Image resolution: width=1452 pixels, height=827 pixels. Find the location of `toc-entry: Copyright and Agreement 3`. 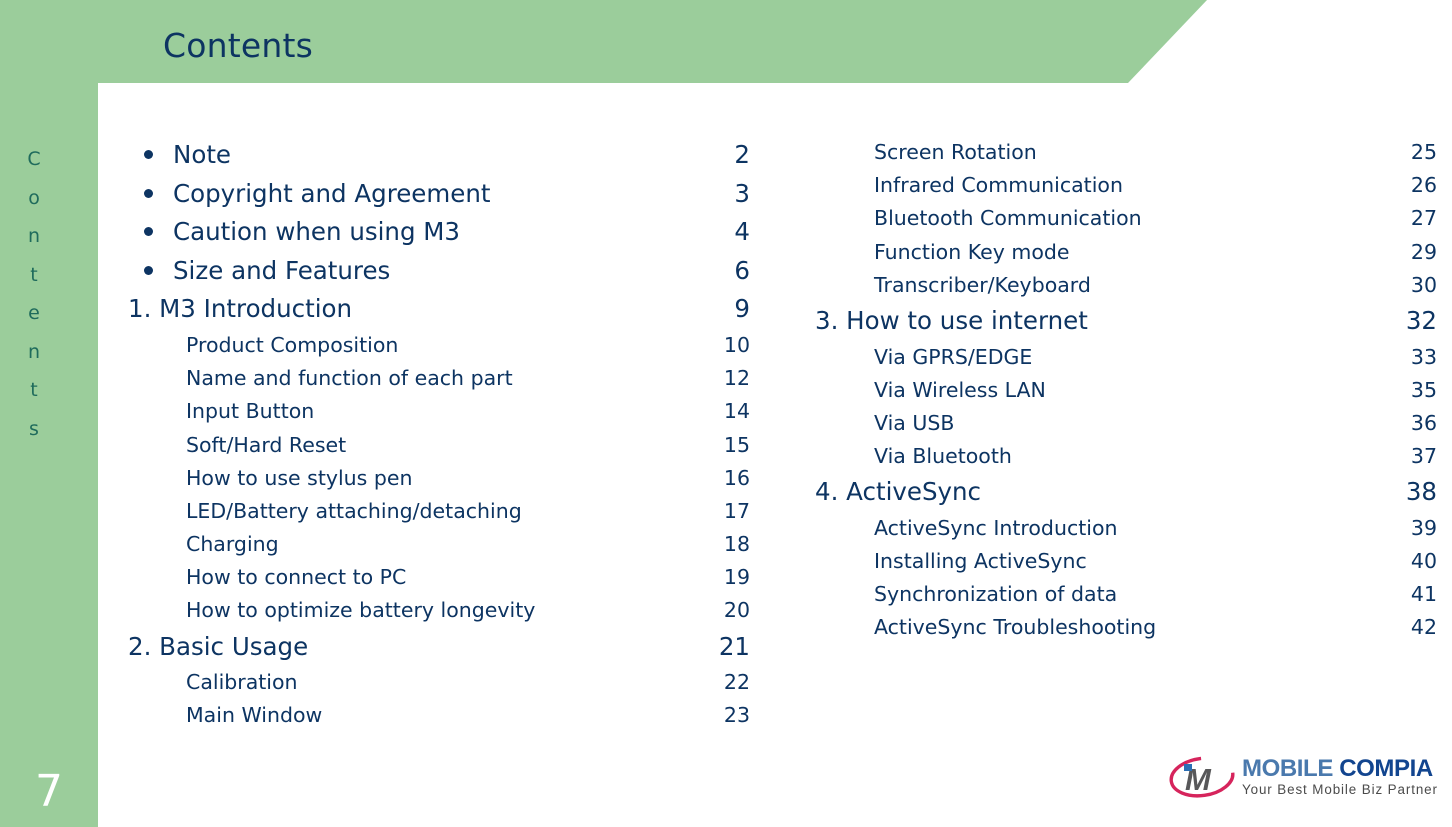

toc-entry: Copyright and Agreement 3 is located at coordinates (439, 194).